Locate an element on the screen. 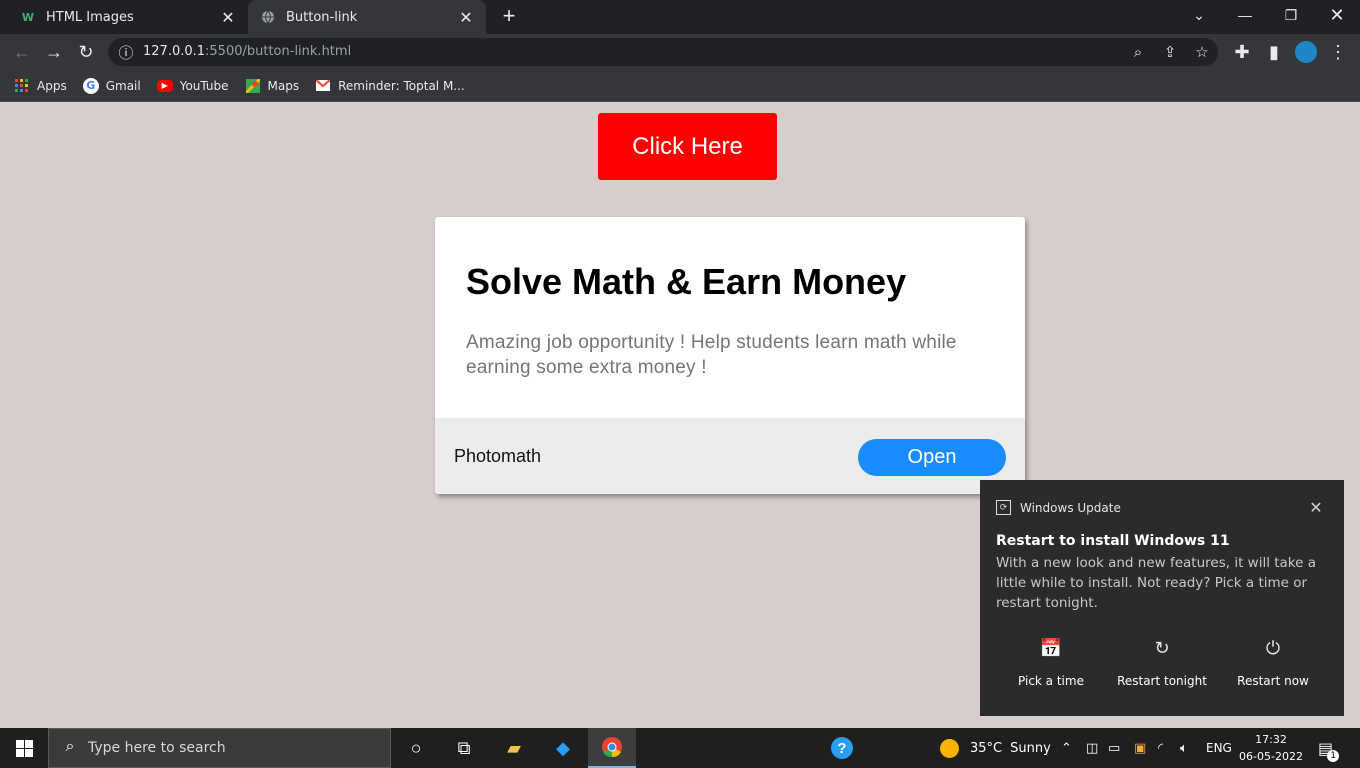 Image resolution: width=1360 pixels, height=768 pixels. site-info-icon: ⓘ is located at coordinates (126, 52).